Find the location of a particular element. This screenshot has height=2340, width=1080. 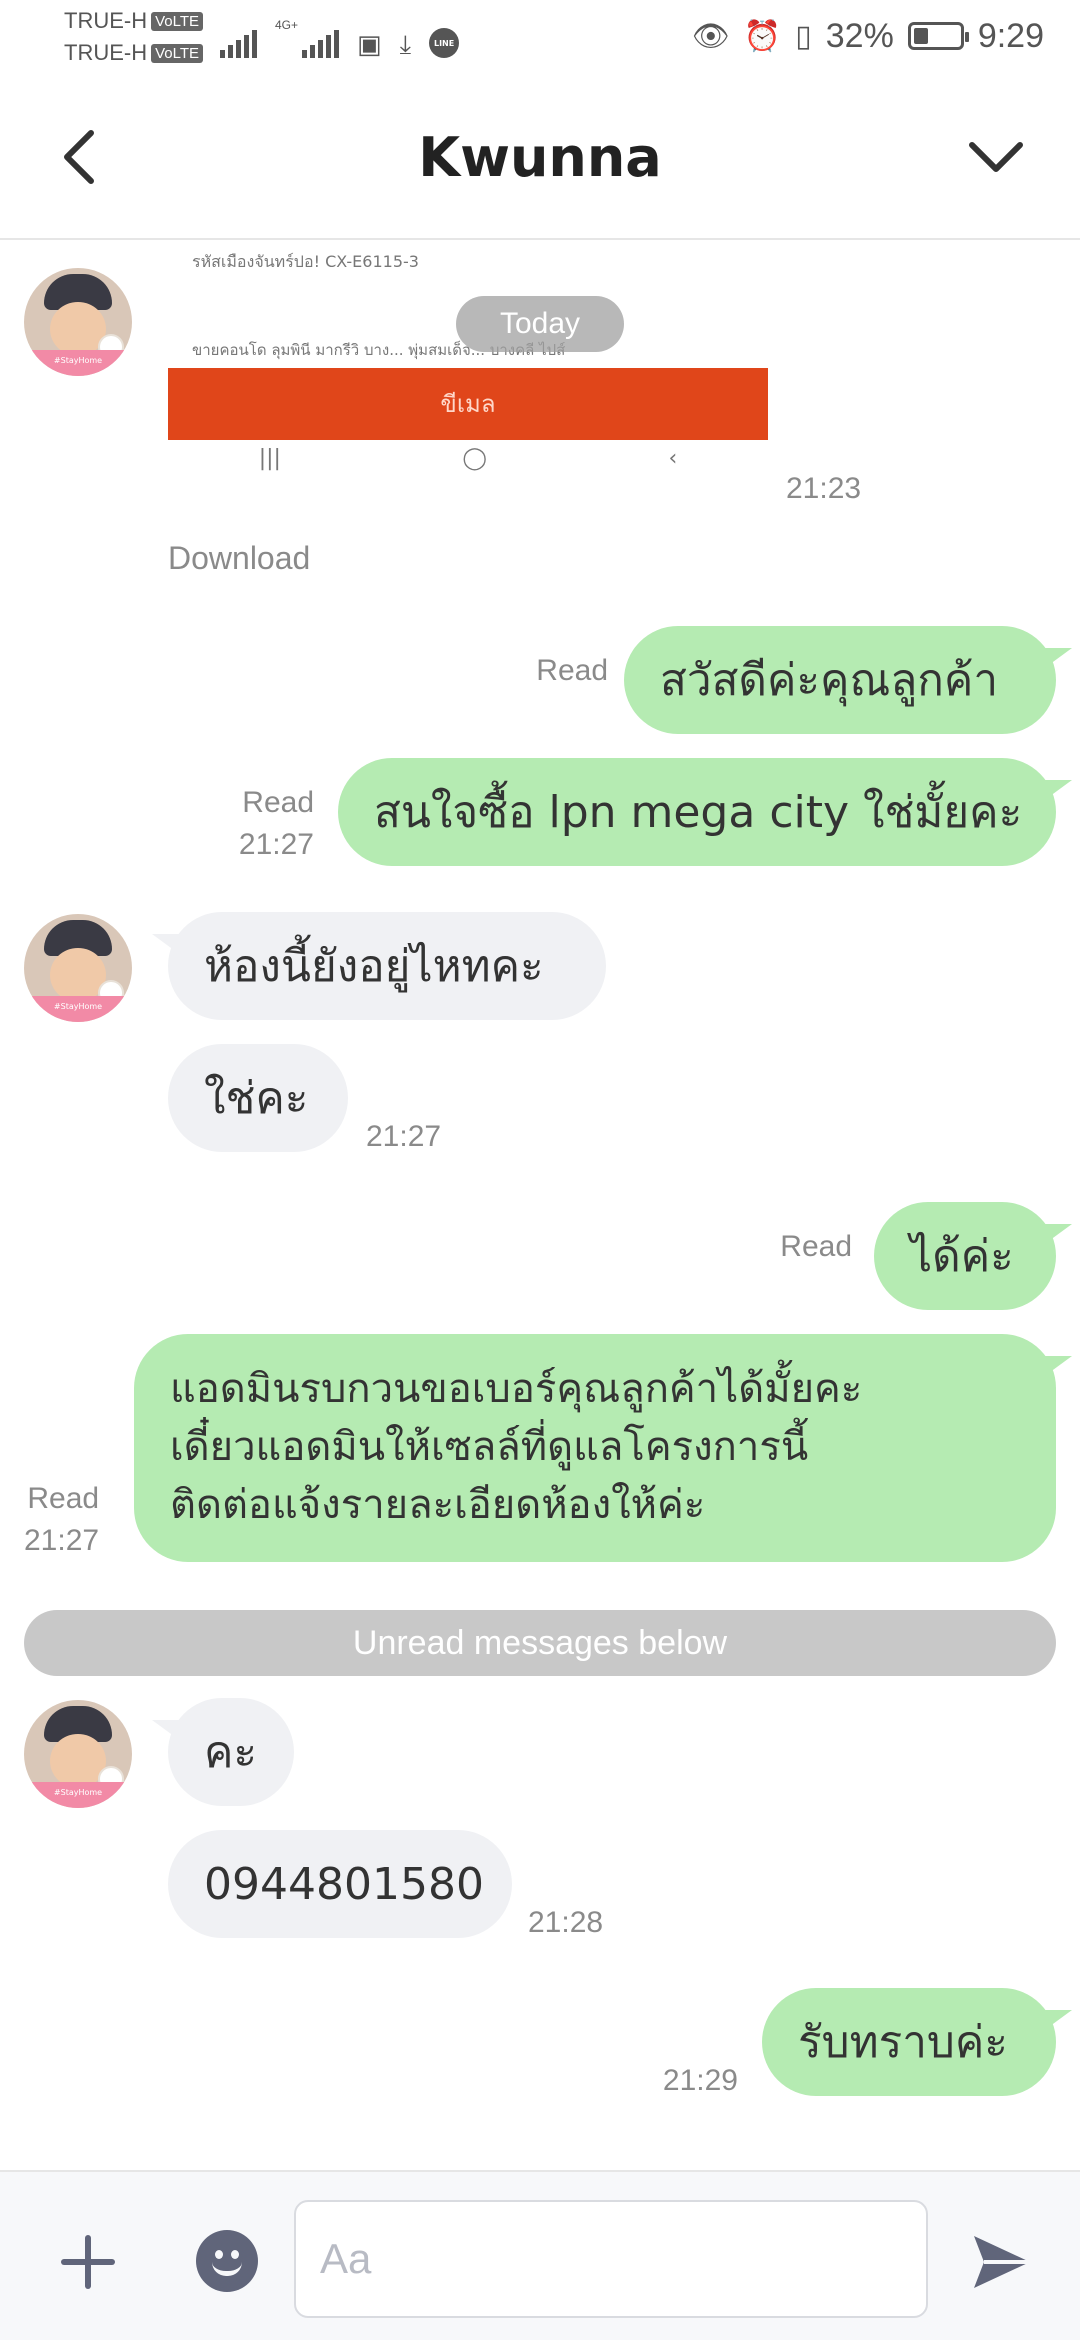

add-attachment-button is located at coordinates (88, 2262).